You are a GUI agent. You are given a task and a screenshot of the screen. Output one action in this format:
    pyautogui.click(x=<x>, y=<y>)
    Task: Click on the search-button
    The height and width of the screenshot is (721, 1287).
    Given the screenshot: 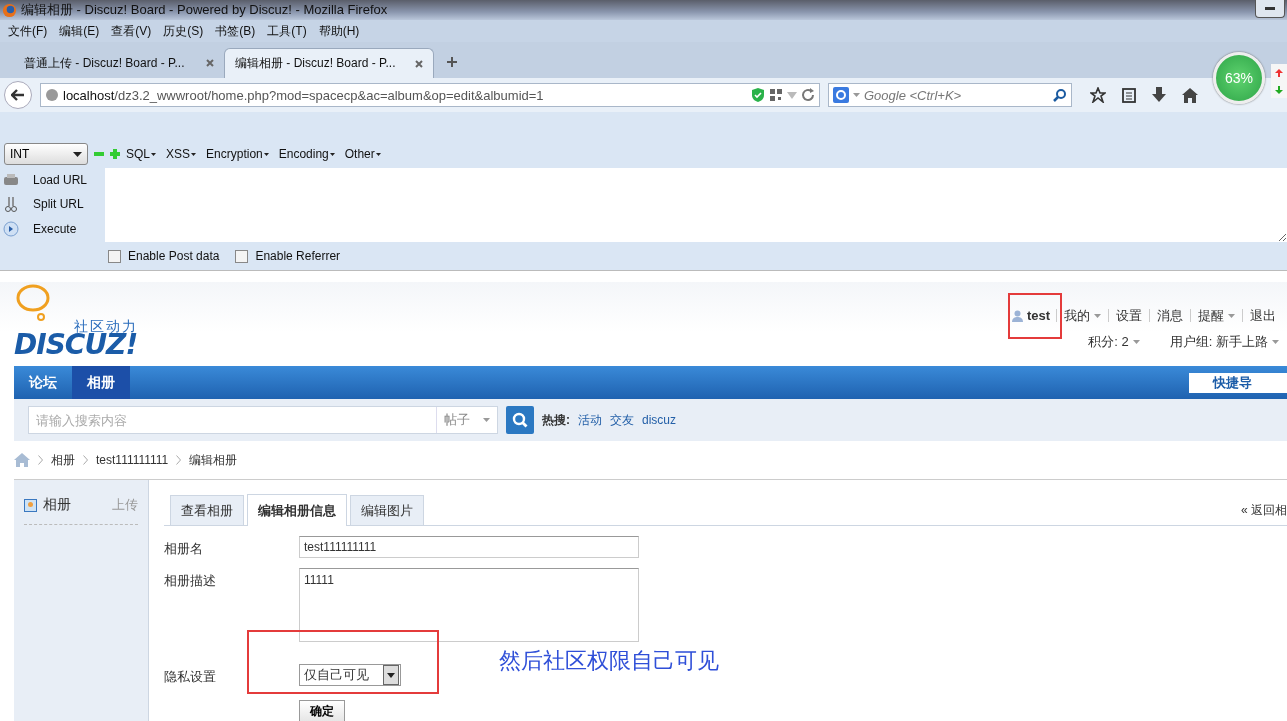 What is the action you would take?
    pyautogui.click(x=520, y=420)
    